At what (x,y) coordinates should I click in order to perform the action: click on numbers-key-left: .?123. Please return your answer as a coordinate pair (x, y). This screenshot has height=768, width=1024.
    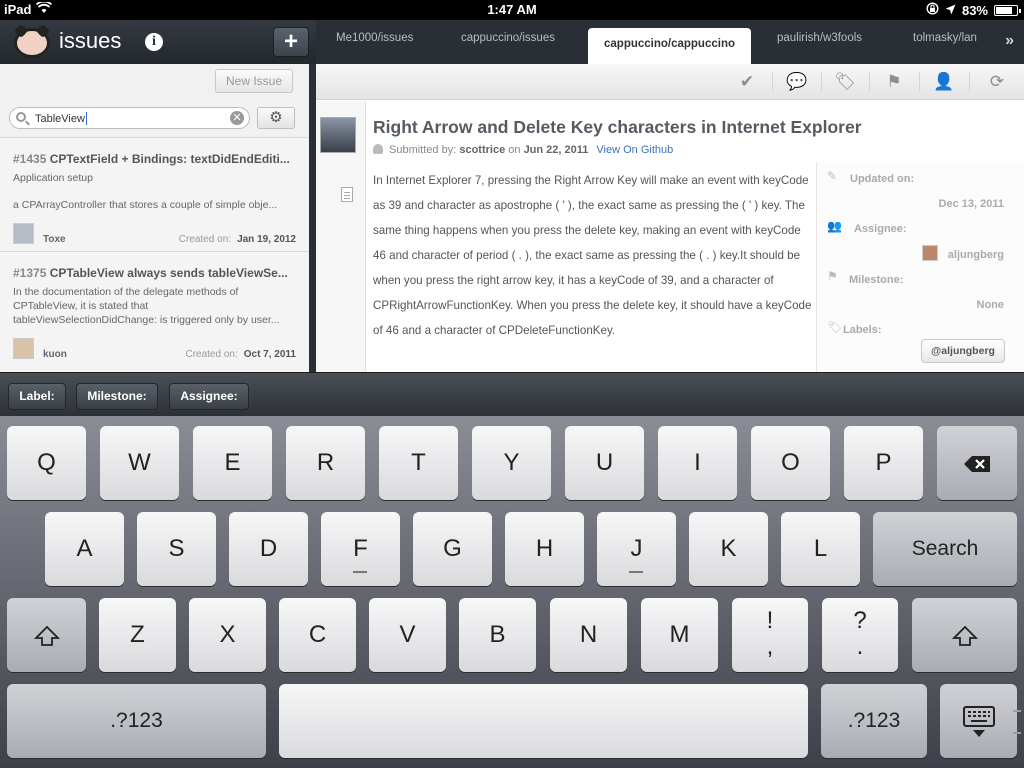
    Looking at the image, I should click on (136, 721).